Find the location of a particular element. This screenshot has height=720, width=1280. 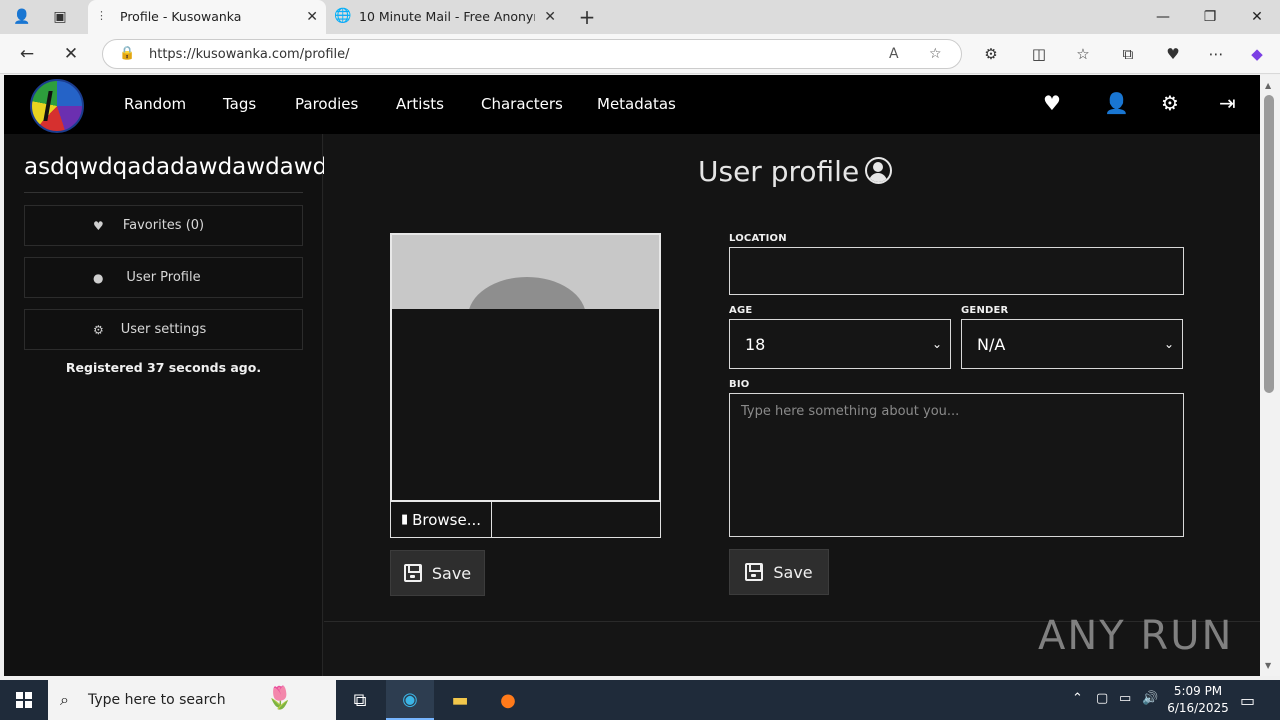

globe-icon: 🌐 is located at coordinates (343, 16).